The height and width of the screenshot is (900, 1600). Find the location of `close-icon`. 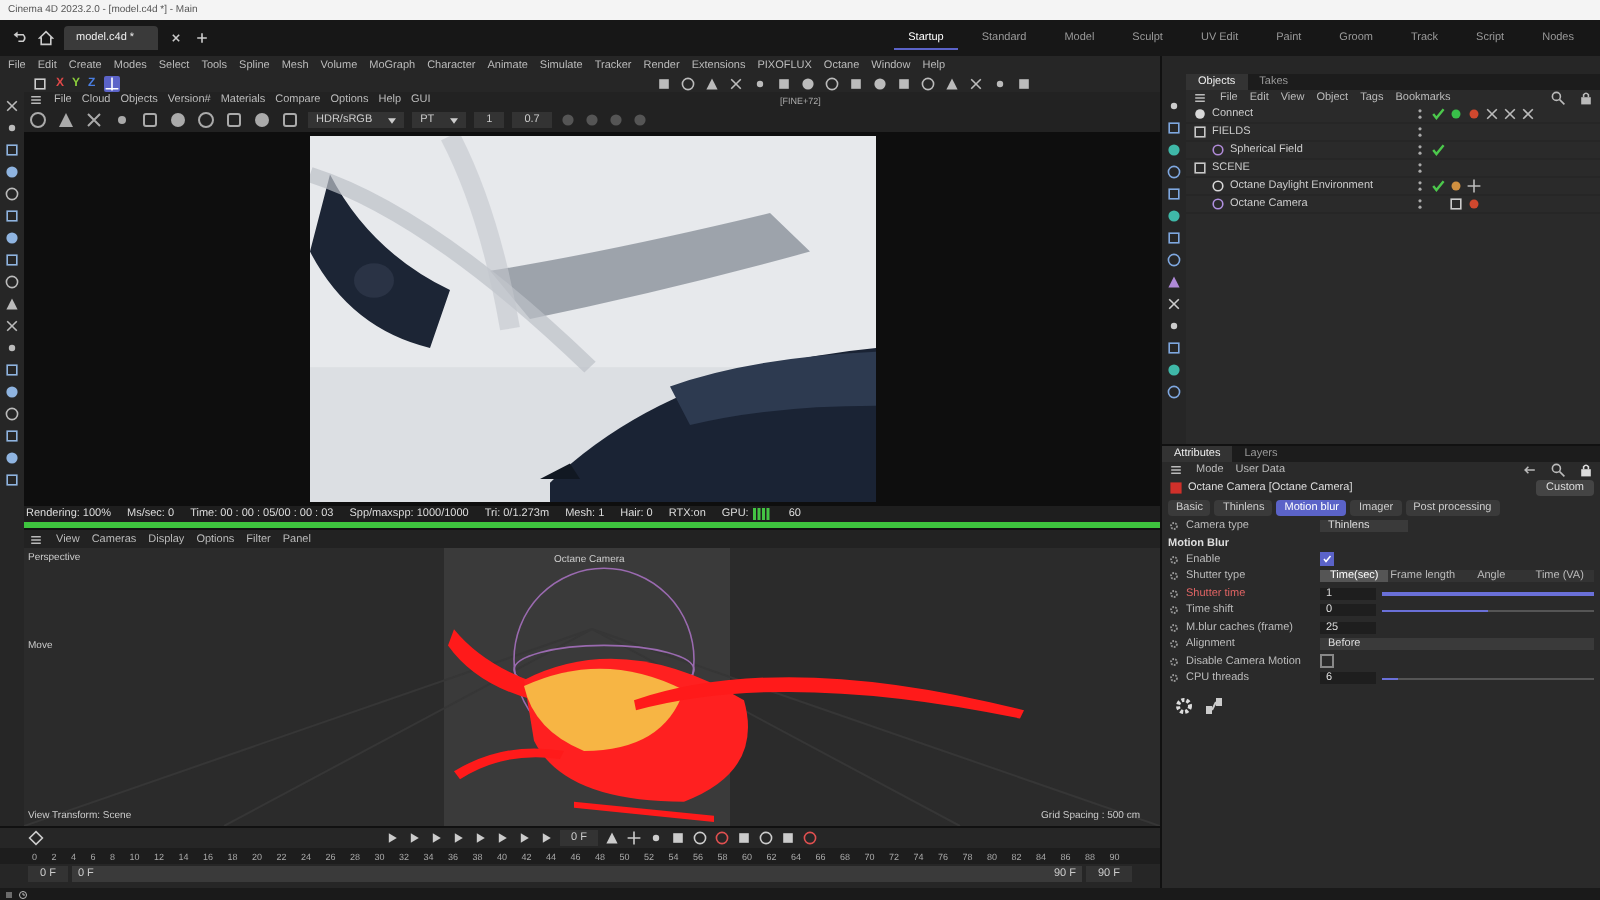

close-icon is located at coordinates (176, 38).